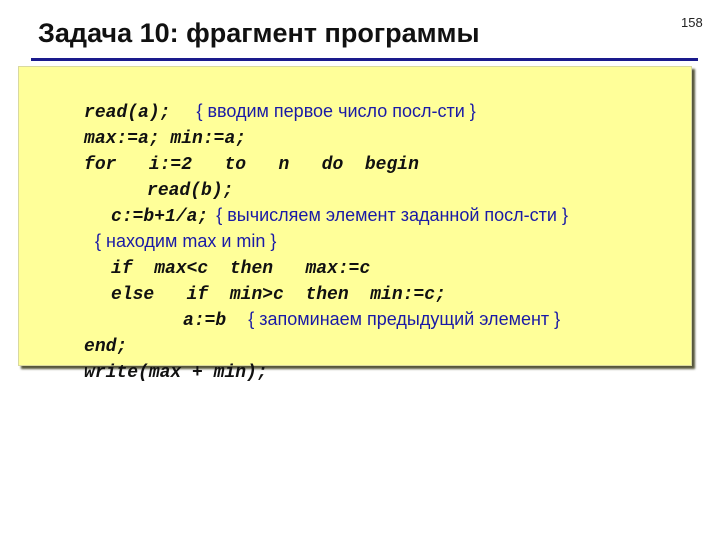 Image resolution: width=720 pixels, height=540 pixels. What do you see at coordinates (361, 305) in the screenshot?
I see `code-line: a:=b { запоминаем предыдущий элемент }` at bounding box center [361, 305].